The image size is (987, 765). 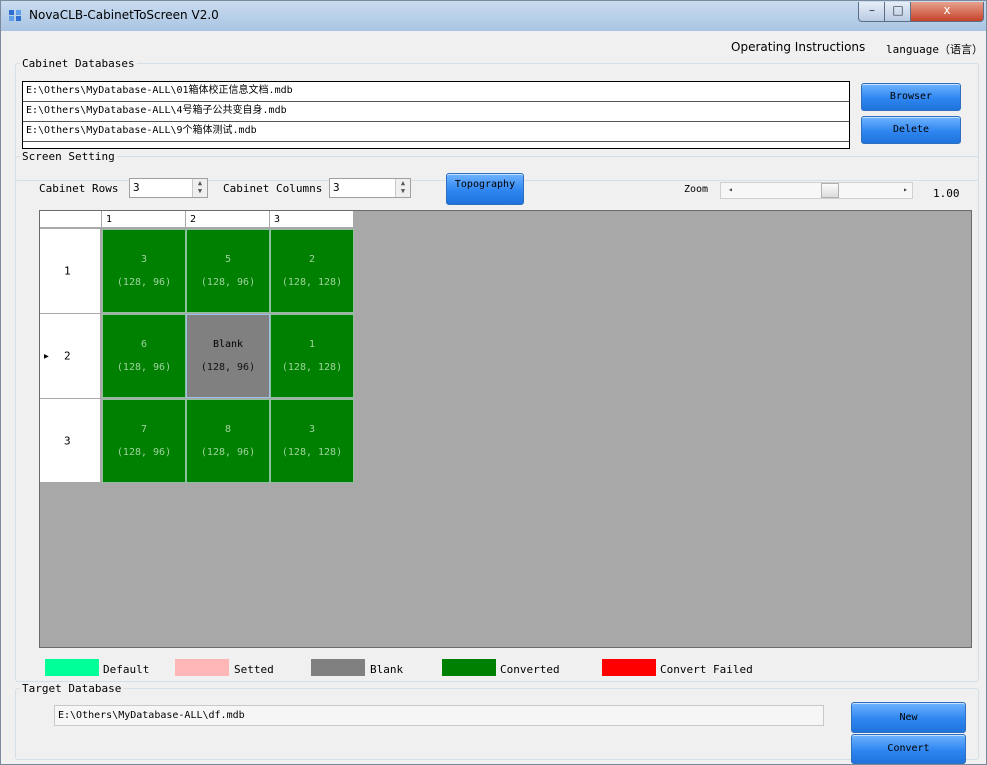 What do you see at coordinates (370, 188) in the screenshot?
I see `cabinet-columns-spinner: 3 ▲ ▼` at bounding box center [370, 188].